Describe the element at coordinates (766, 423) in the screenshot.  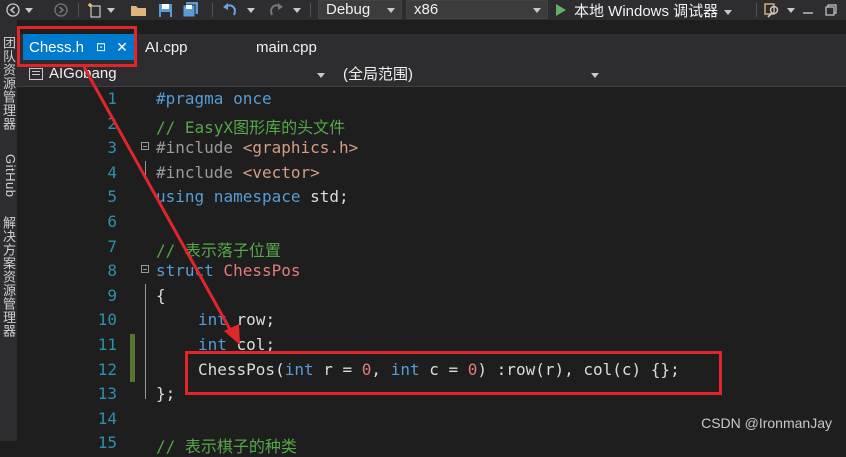
I see `watermark: CSDN @IronmanJay` at that location.